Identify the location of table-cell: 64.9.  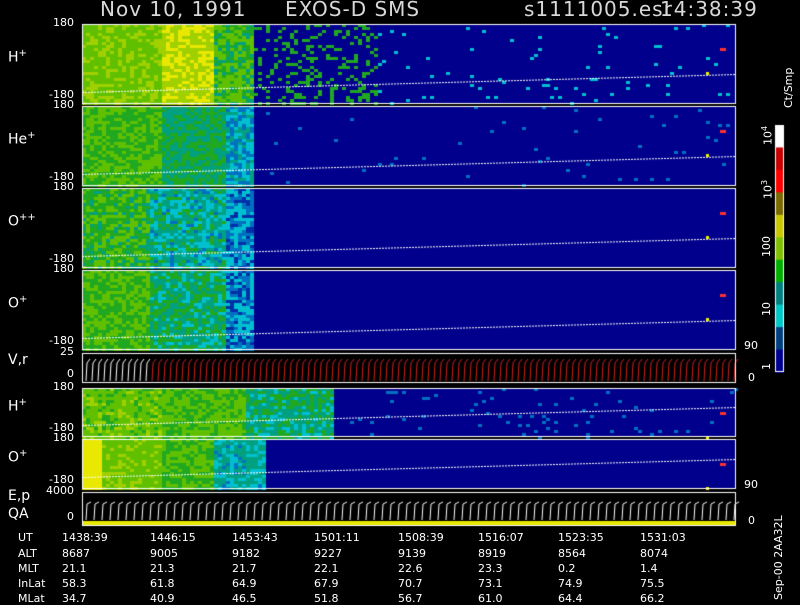
(244, 583).